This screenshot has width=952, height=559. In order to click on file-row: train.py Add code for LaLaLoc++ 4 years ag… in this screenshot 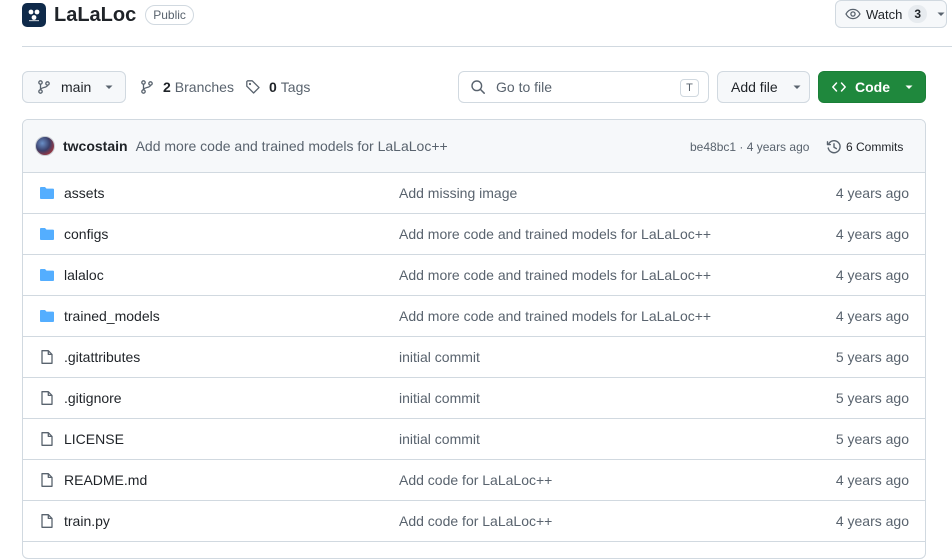, I will do `click(474, 521)`.